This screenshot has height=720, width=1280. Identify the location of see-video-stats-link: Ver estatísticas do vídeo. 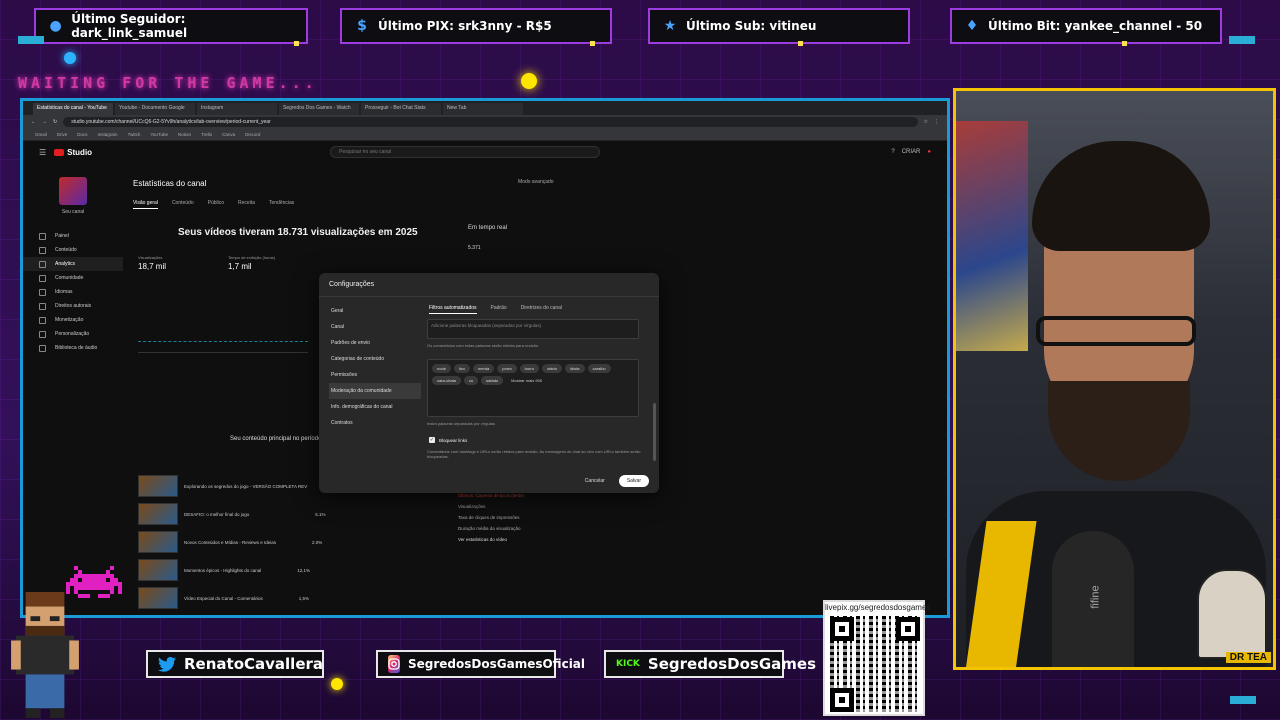
(513, 539).